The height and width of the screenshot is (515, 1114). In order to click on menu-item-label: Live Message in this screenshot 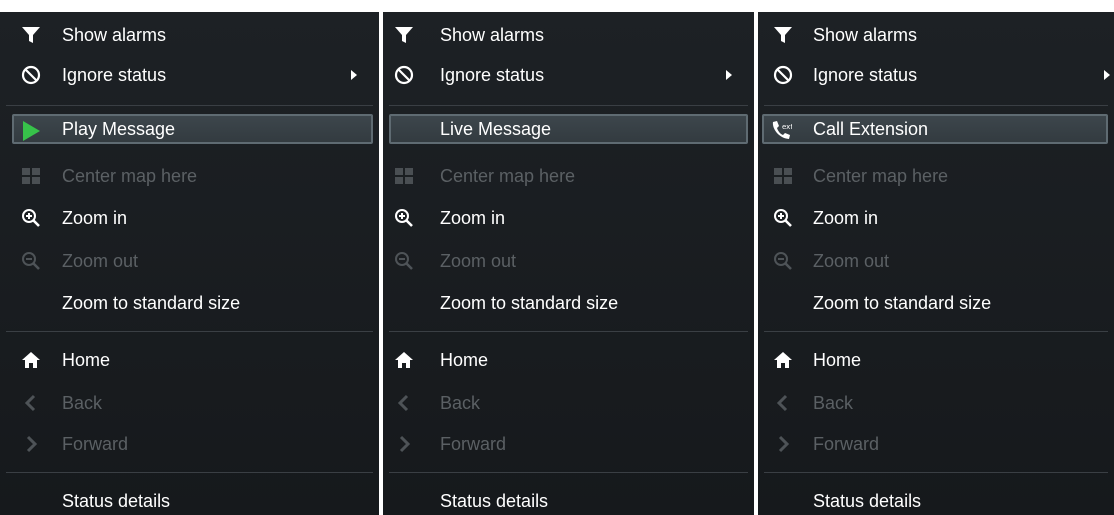, I will do `click(496, 129)`.